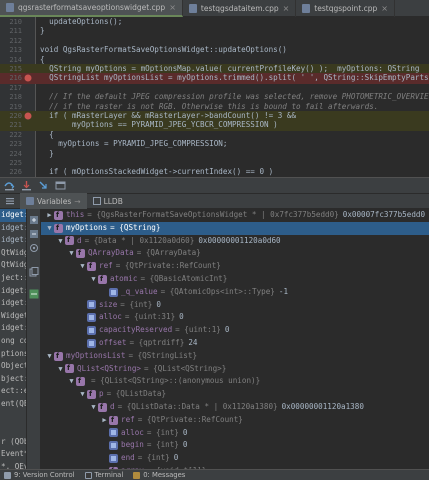 This screenshot has width=429, height=480. I want to click on variable-name: myOptions, so click(87, 227).